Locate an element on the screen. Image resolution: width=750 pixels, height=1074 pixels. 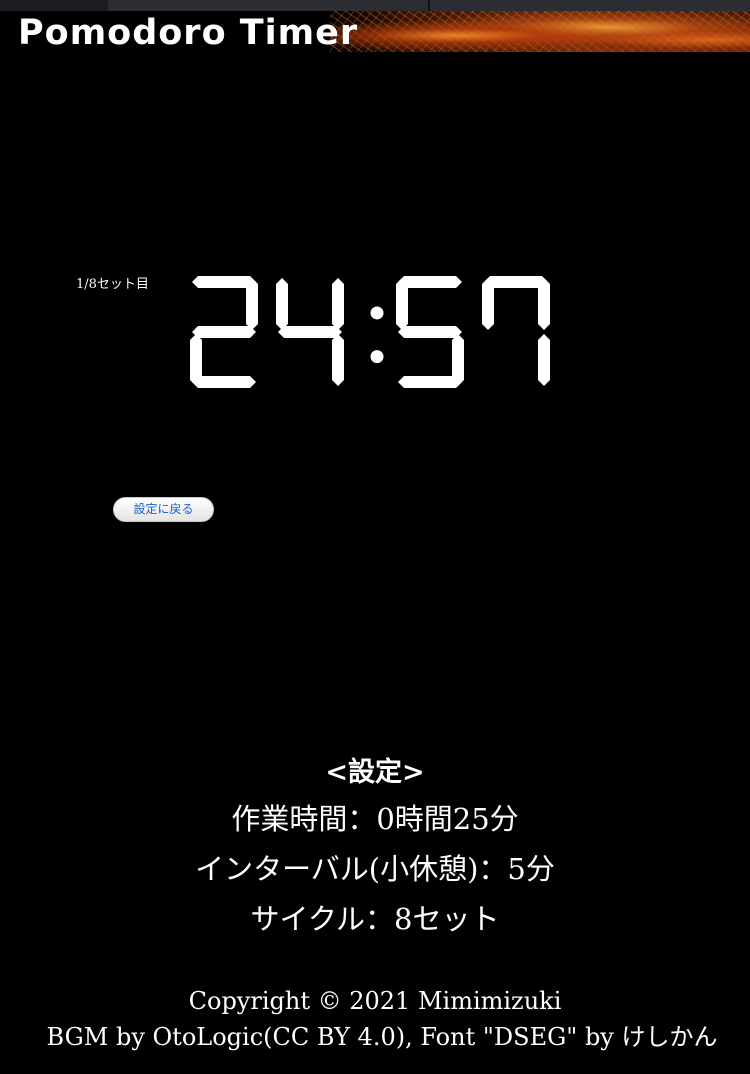
settings-heading: <設定> is located at coordinates (375, 772).